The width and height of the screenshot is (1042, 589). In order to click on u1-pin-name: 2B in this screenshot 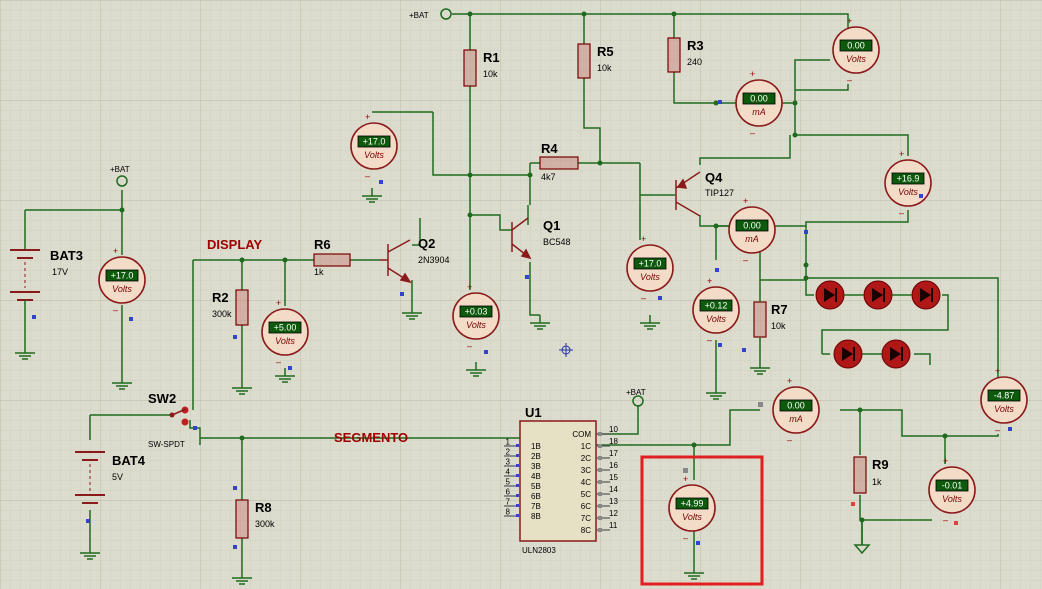, I will do `click(536, 456)`.